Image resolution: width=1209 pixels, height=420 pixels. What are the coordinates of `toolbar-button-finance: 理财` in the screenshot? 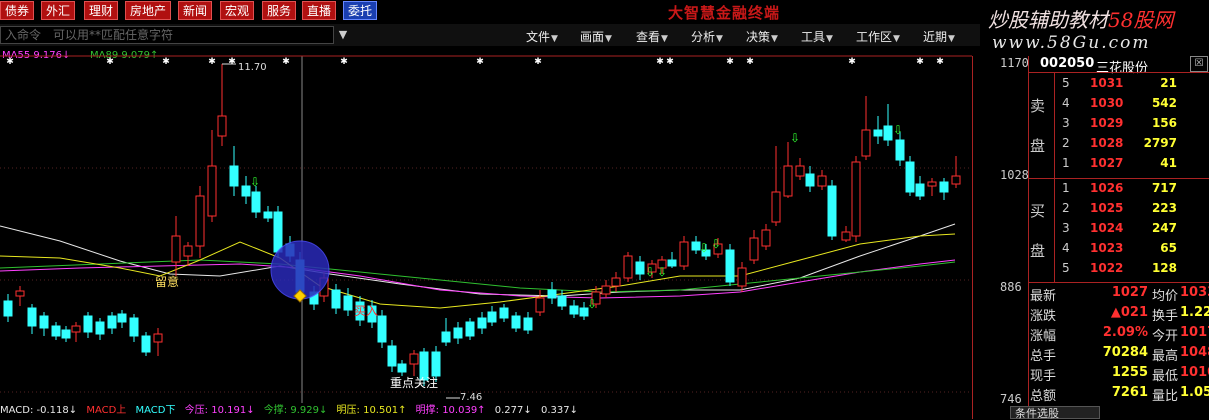 It's located at (101, 10).